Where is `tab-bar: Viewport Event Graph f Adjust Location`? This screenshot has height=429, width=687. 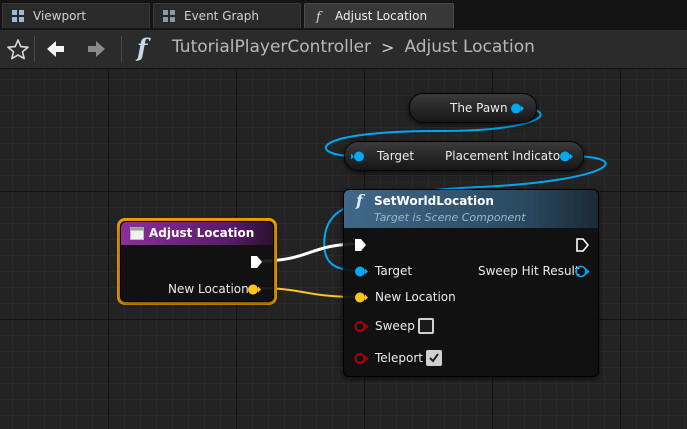 tab-bar: Viewport Event Graph f Adjust Location is located at coordinates (343, 15).